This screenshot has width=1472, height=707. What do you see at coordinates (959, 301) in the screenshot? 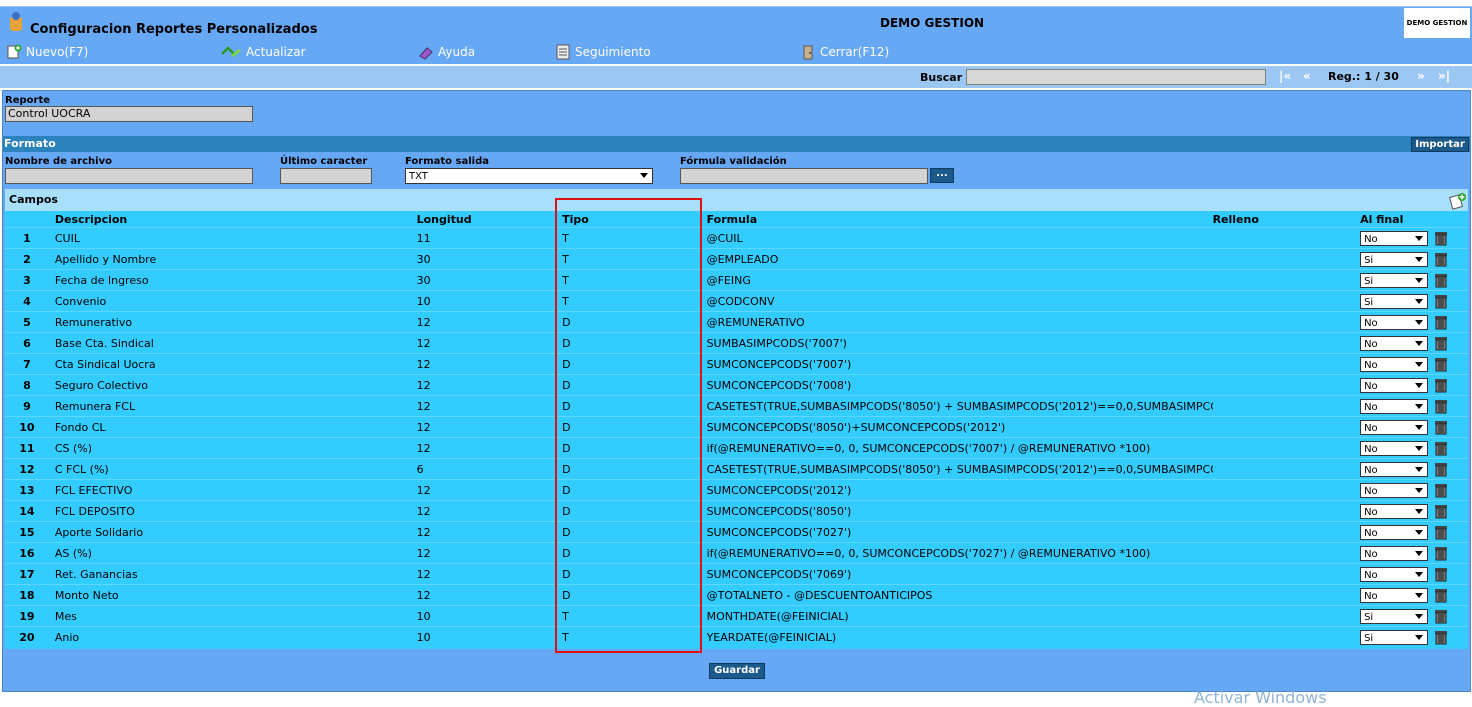
I see `row-formula: @CODCONV` at bounding box center [959, 301].